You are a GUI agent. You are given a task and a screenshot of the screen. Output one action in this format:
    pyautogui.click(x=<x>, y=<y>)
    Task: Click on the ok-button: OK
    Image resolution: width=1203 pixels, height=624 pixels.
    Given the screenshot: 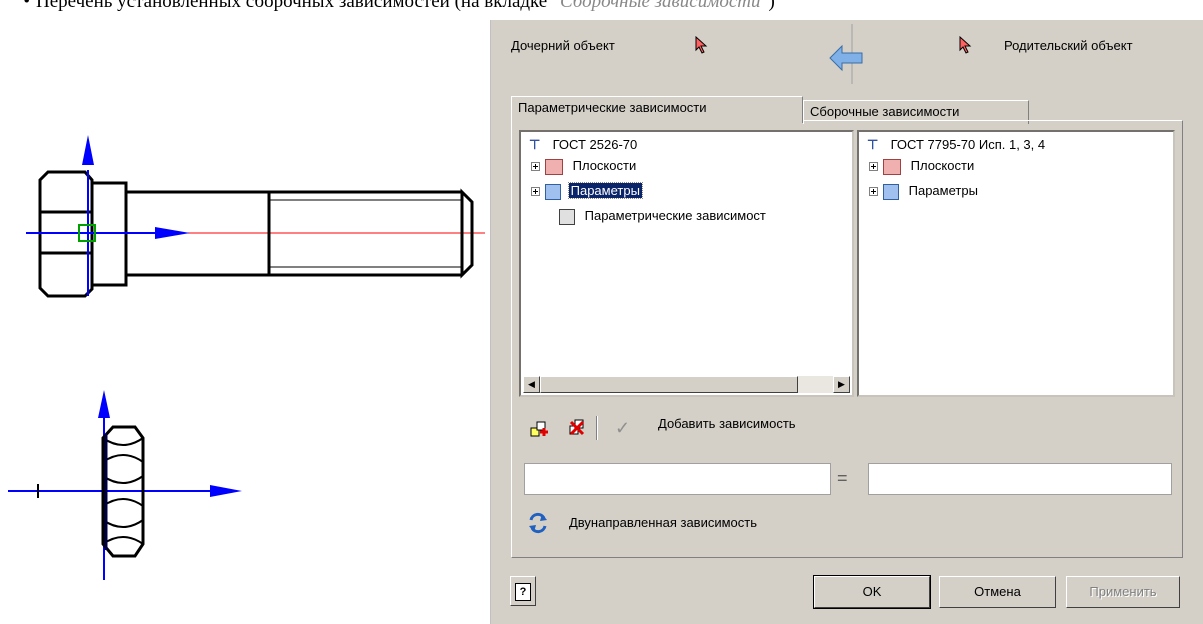 What is the action you would take?
    pyautogui.click(x=872, y=592)
    